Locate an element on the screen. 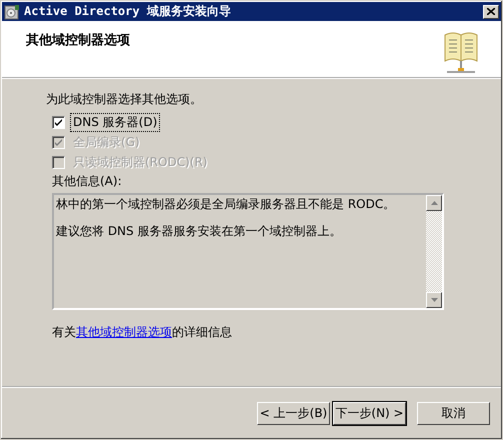 This screenshot has width=503, height=440. scroll-up-button is located at coordinates (434, 203).